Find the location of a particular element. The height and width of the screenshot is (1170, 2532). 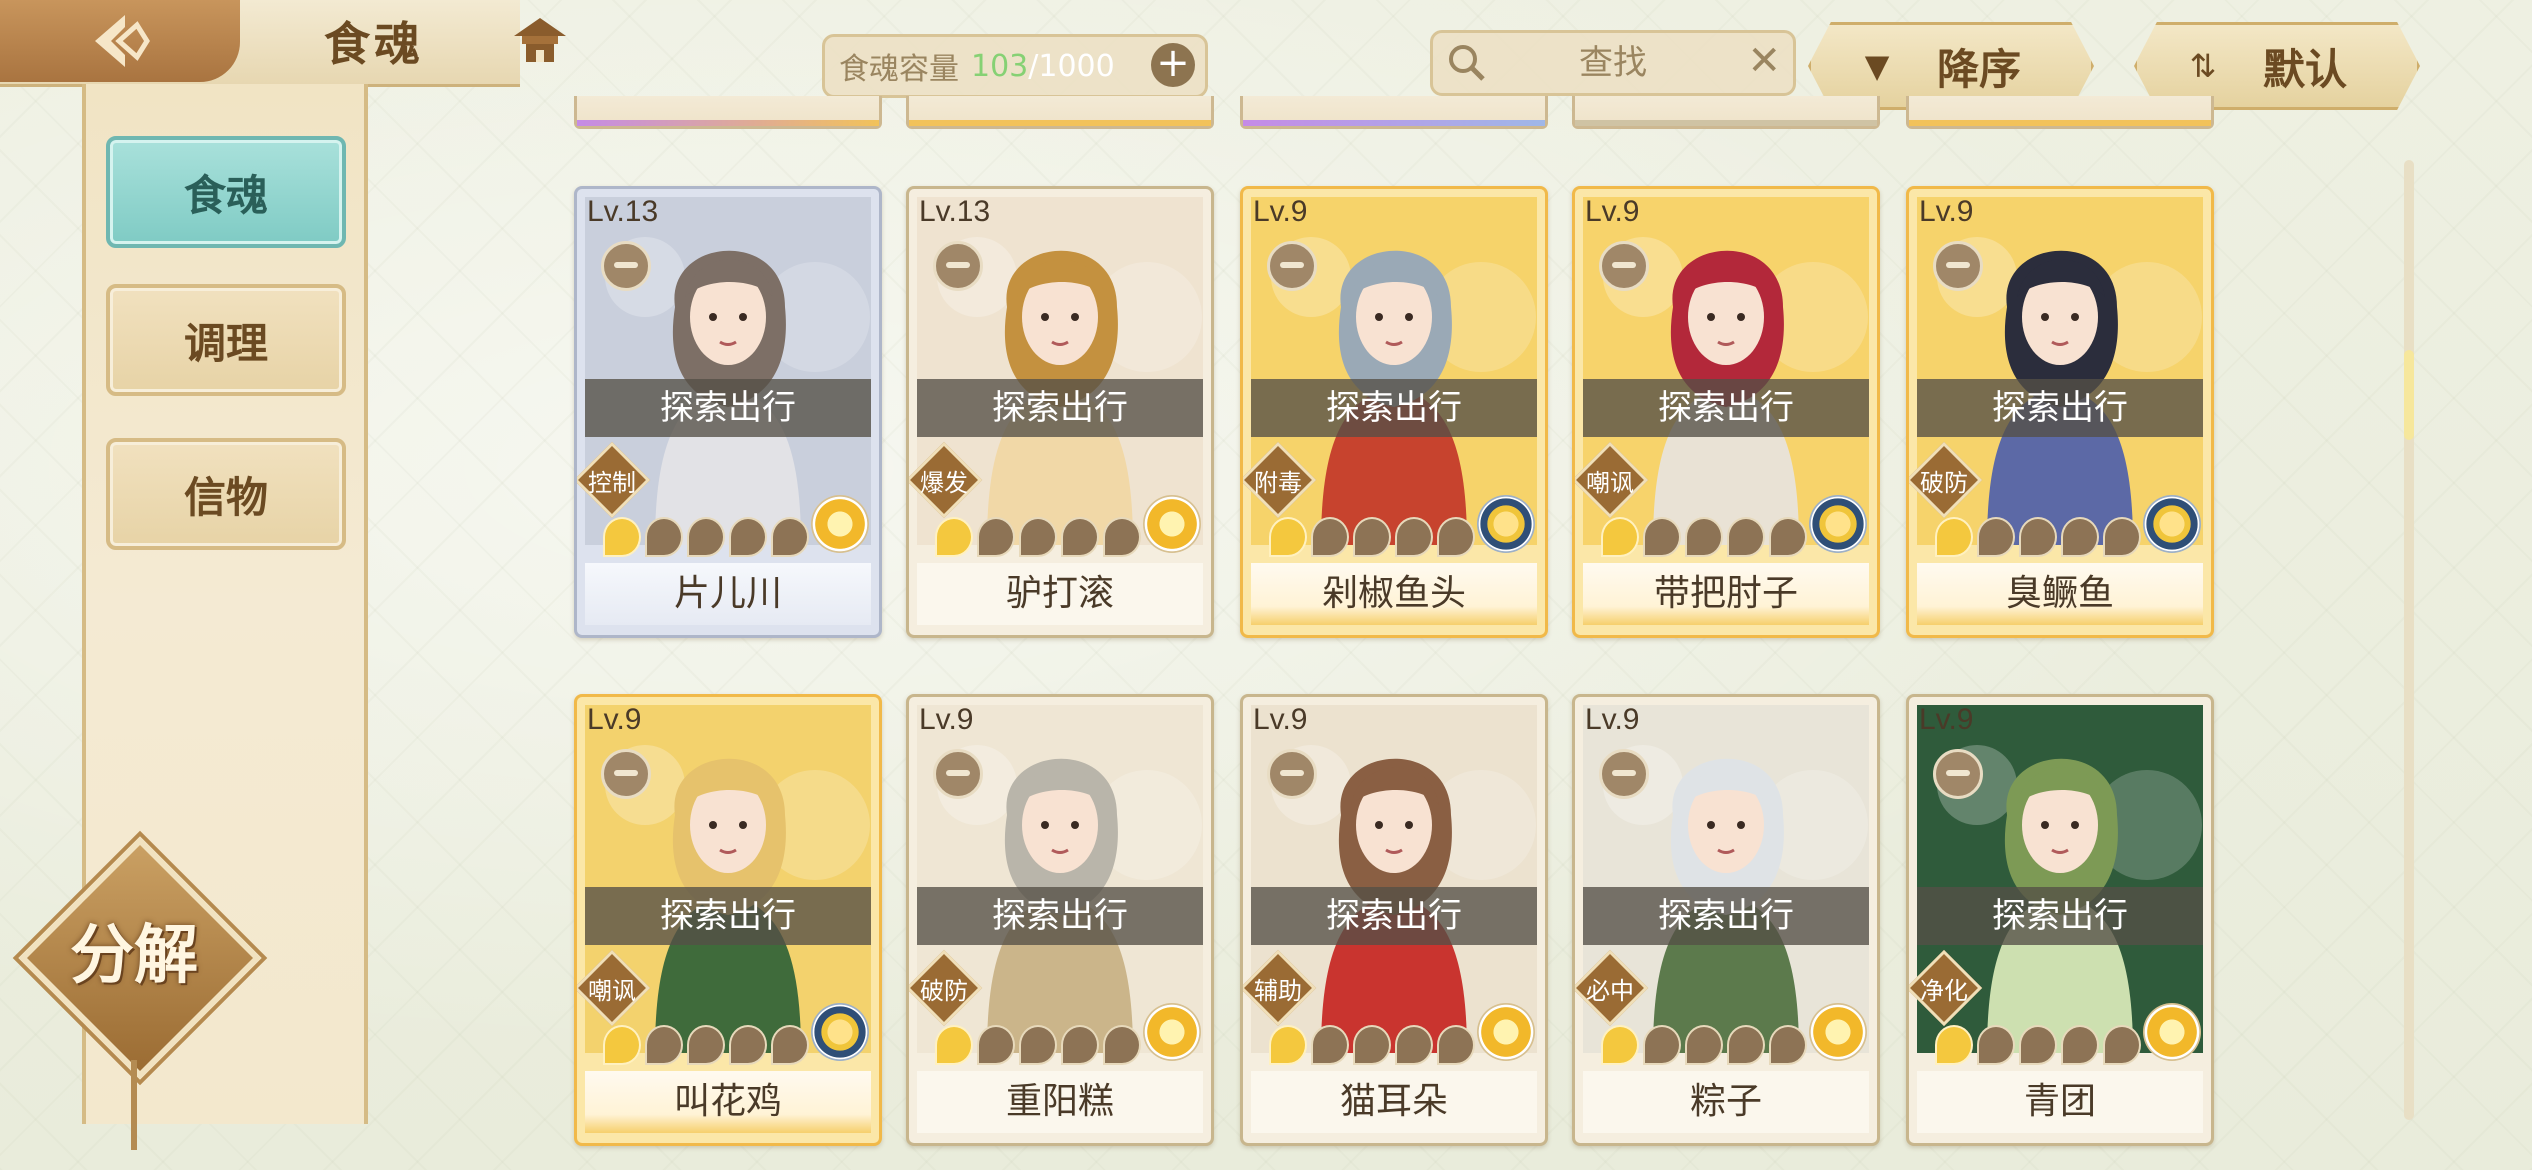

sidebar-item-food-soul: 食魂 is located at coordinates (226, 192).